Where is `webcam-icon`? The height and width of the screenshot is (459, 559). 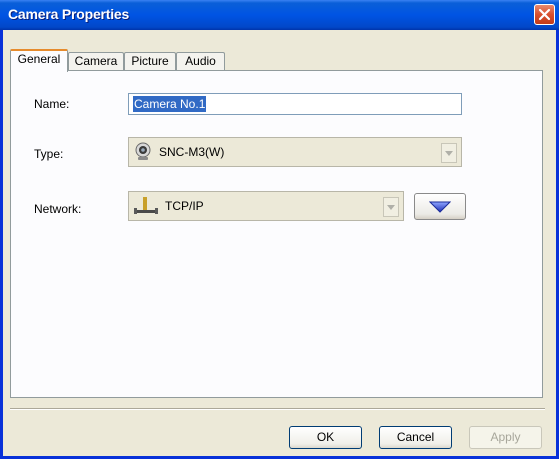
webcam-icon is located at coordinates (143, 151).